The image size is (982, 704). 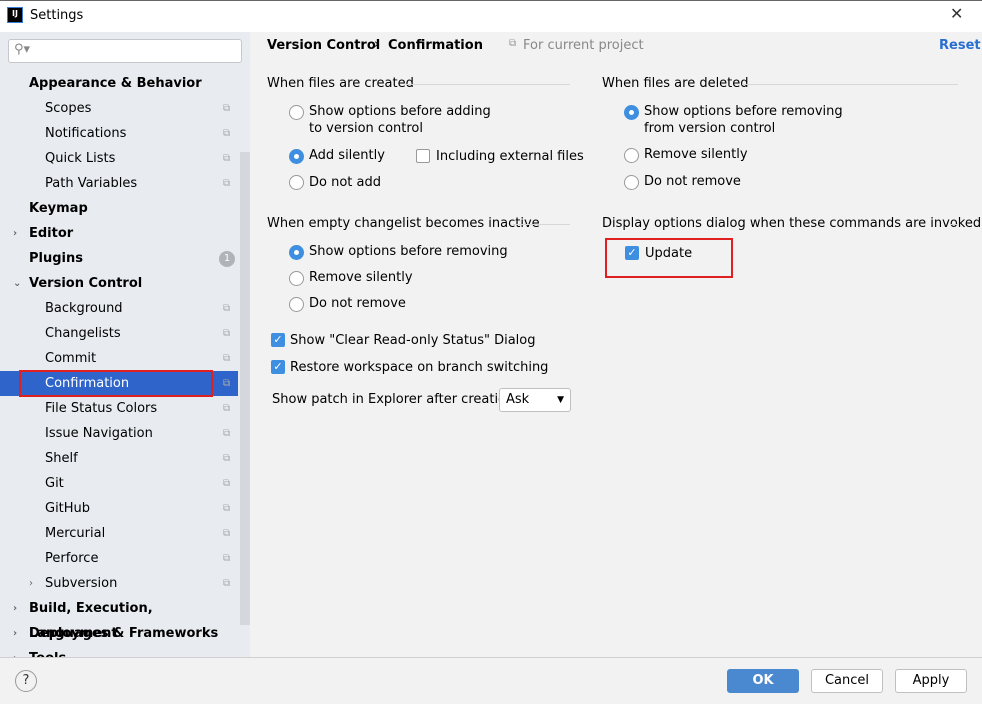 I want to click on sidebar-item-issue-navigation: Issue Navigation ⧉, so click(x=119, y=433).